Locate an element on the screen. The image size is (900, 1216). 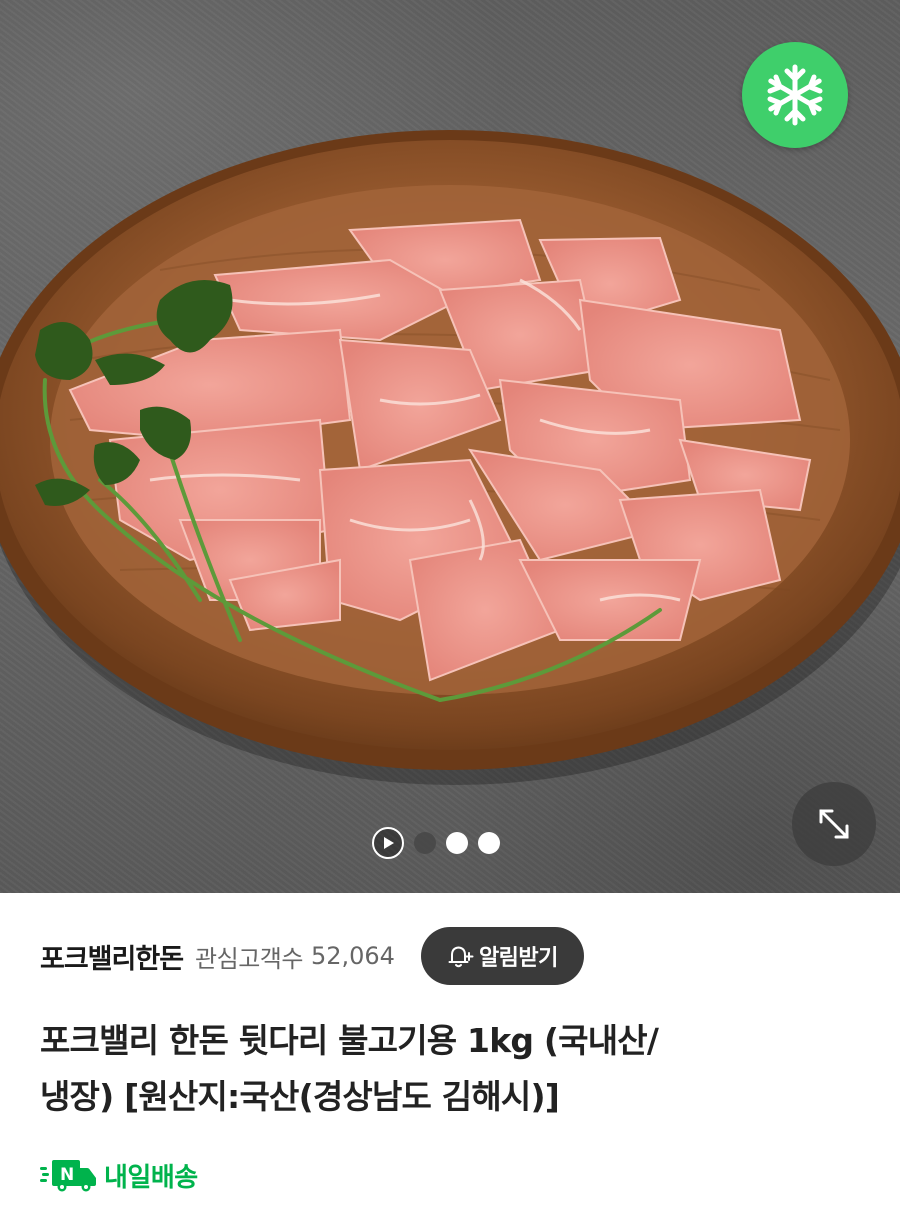
store-name-link: 포크밸리한돈 is located at coordinates (112, 956).